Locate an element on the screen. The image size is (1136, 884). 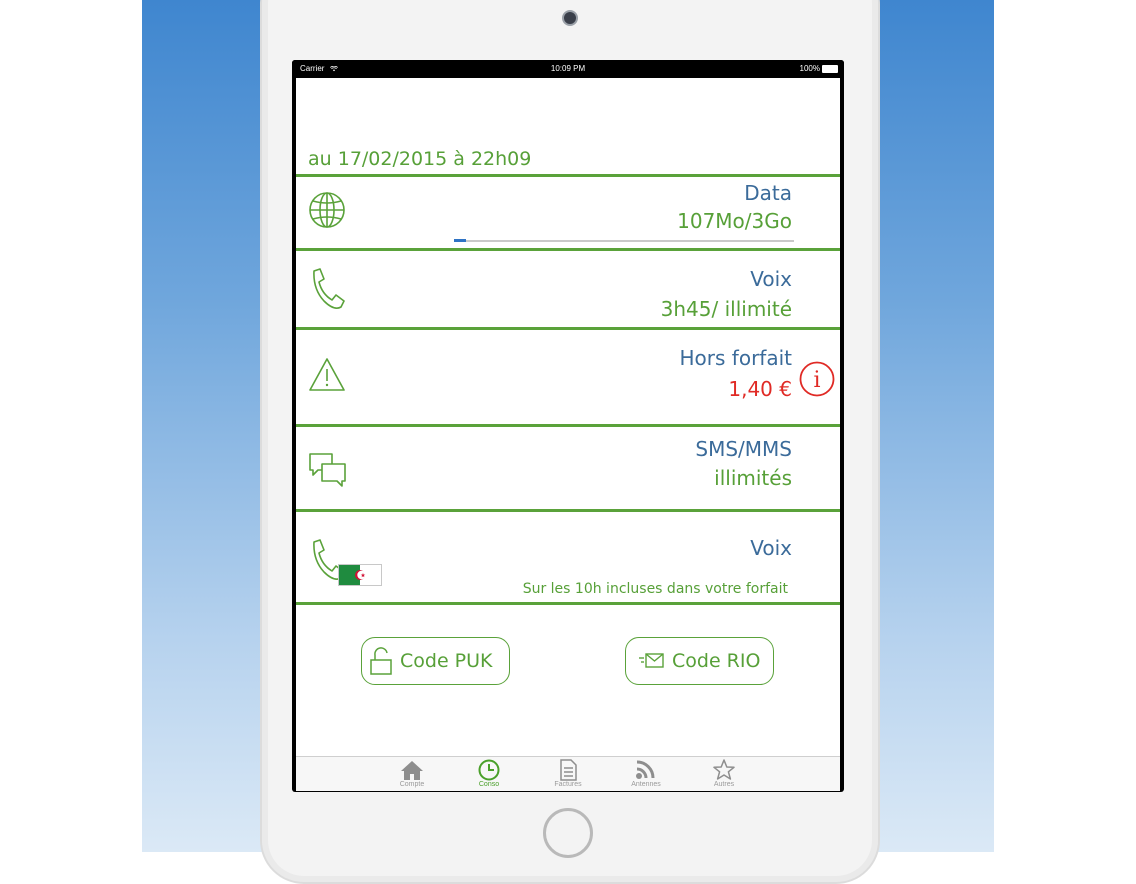
battery-icon is located at coordinates (830, 69).